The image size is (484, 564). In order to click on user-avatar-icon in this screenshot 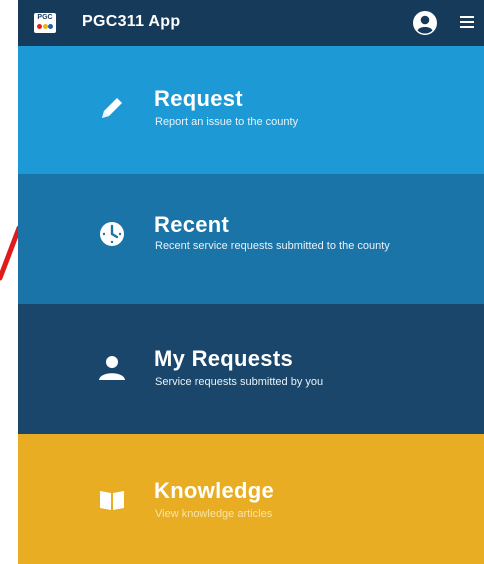, I will do `click(425, 23)`.